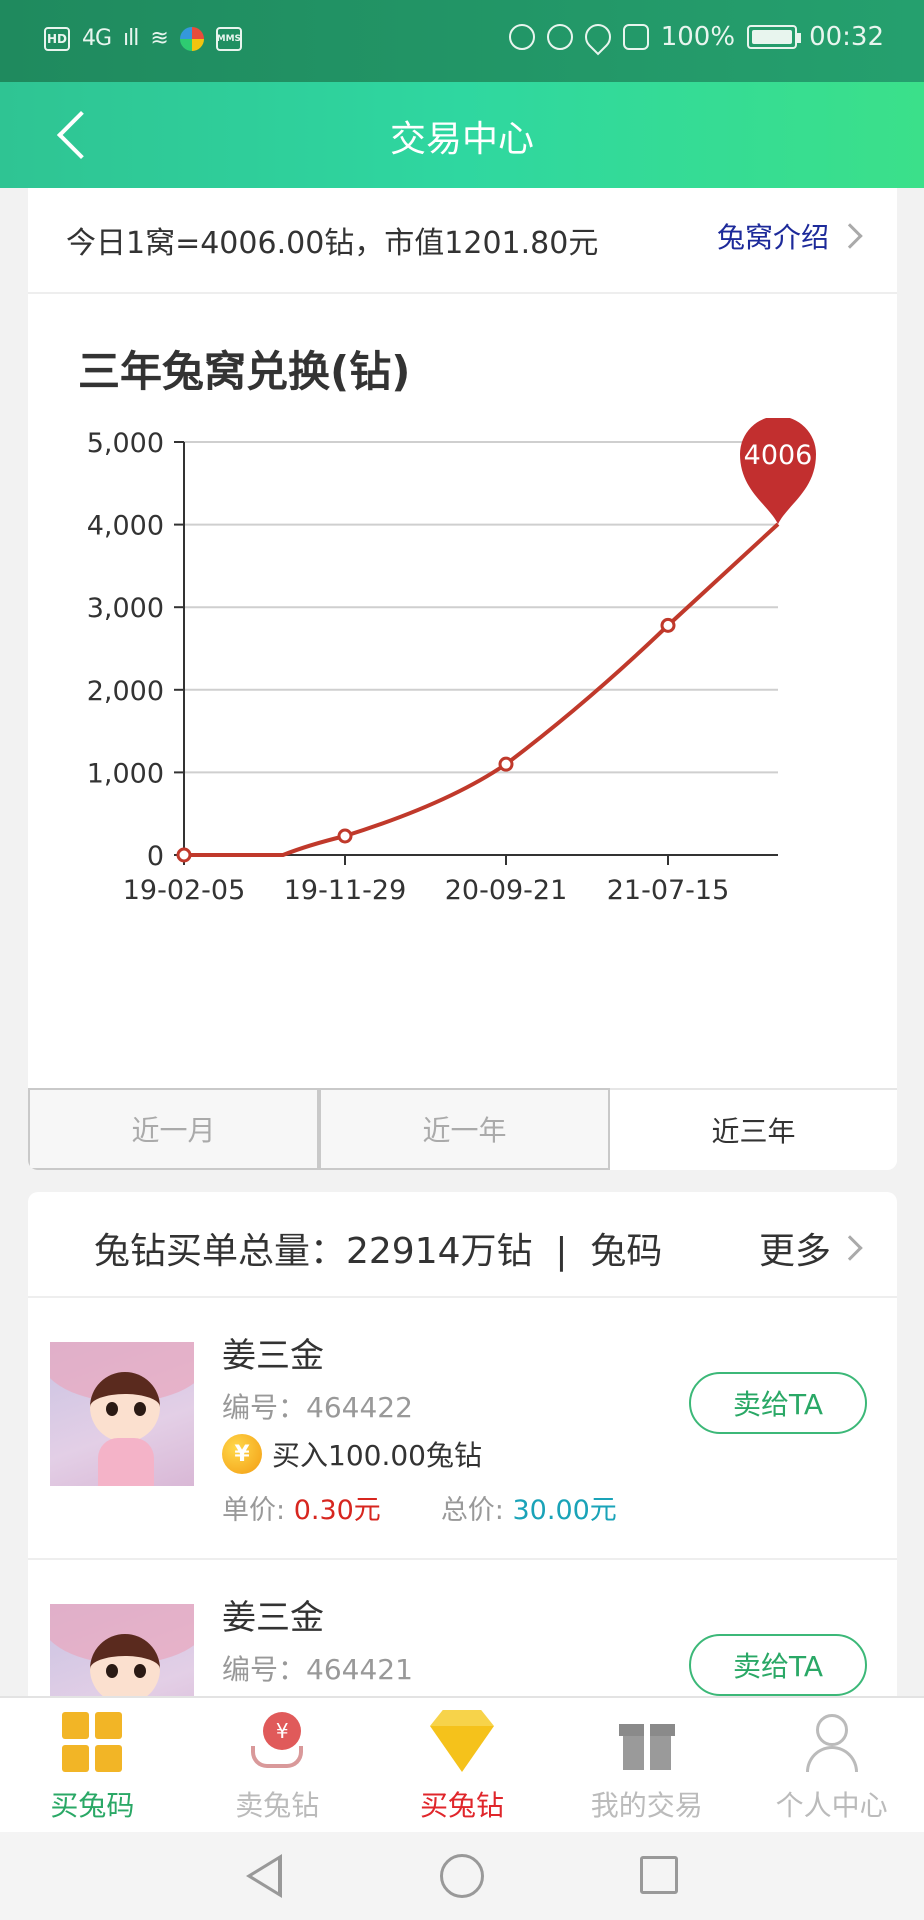 This screenshot has width=924, height=1920. Describe the element at coordinates (831, 1805) in the screenshot. I see `nav-label: 个人中心` at that location.